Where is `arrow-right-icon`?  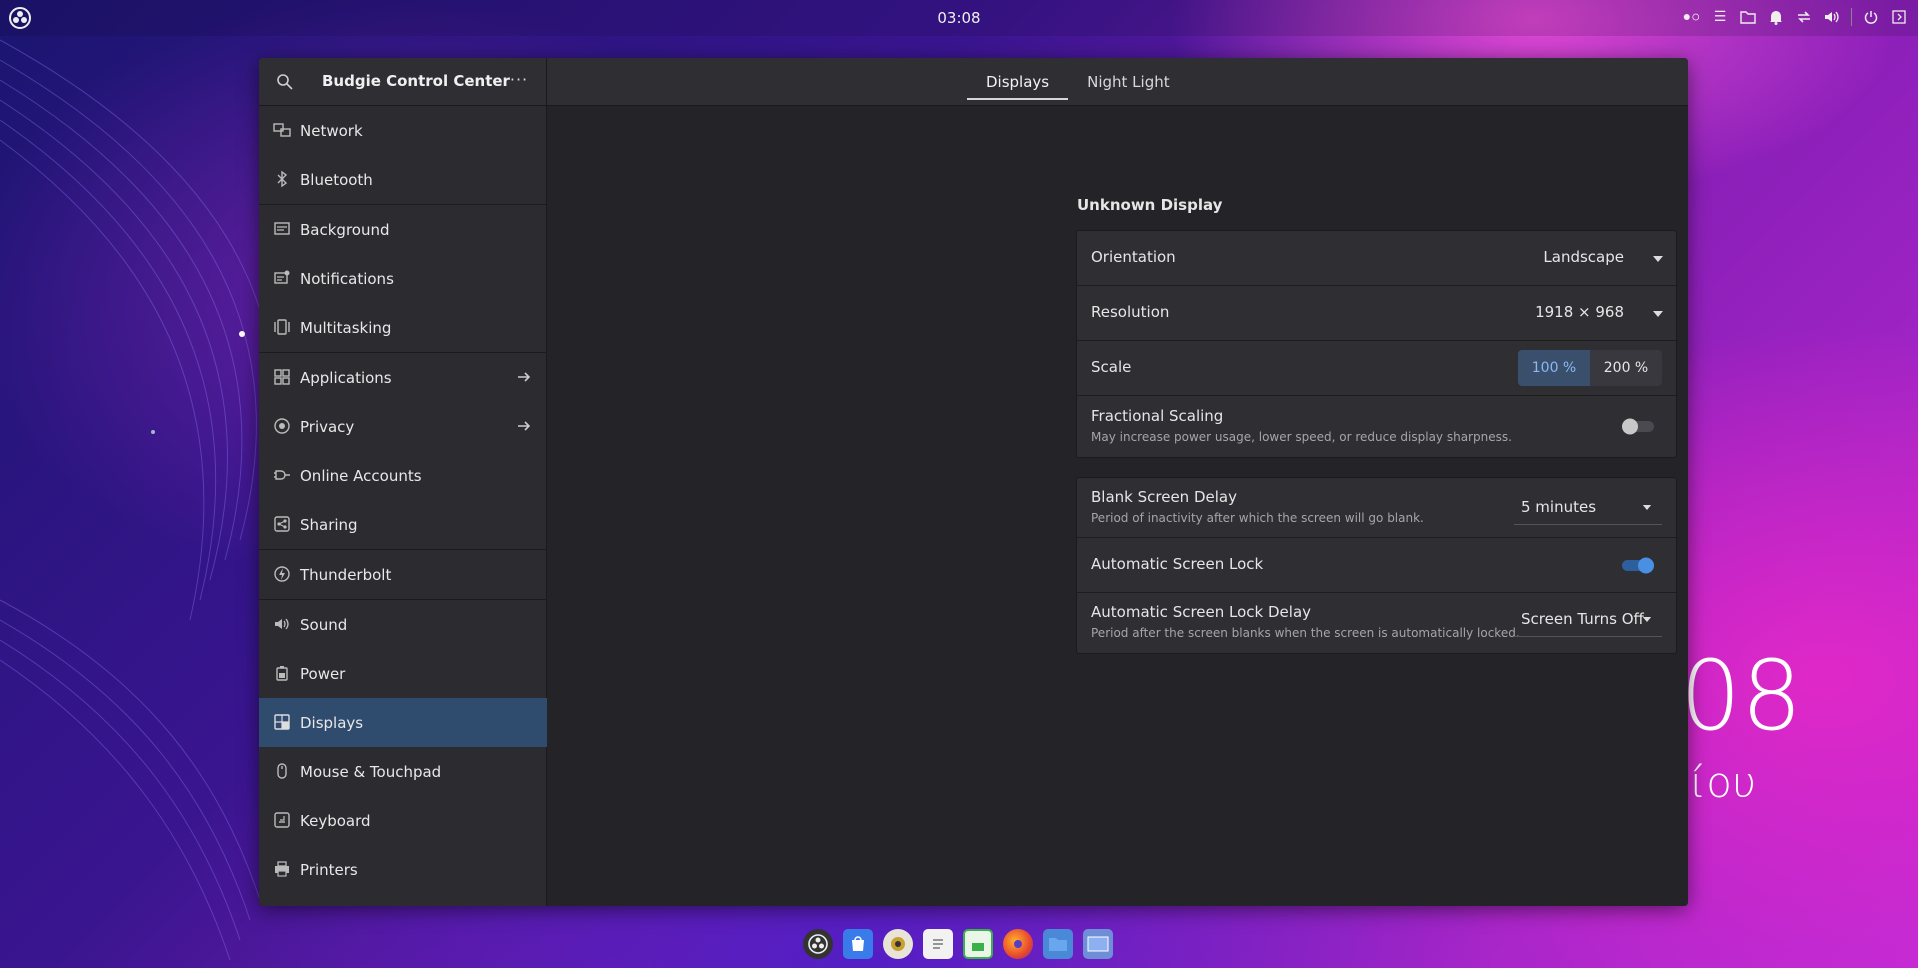 arrow-right-icon is located at coordinates (524, 426).